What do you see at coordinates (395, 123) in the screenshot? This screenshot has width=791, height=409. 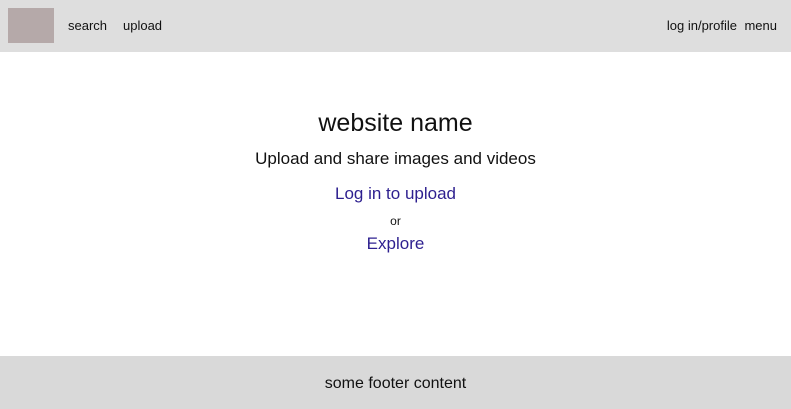 I see `website-title: website name` at bounding box center [395, 123].